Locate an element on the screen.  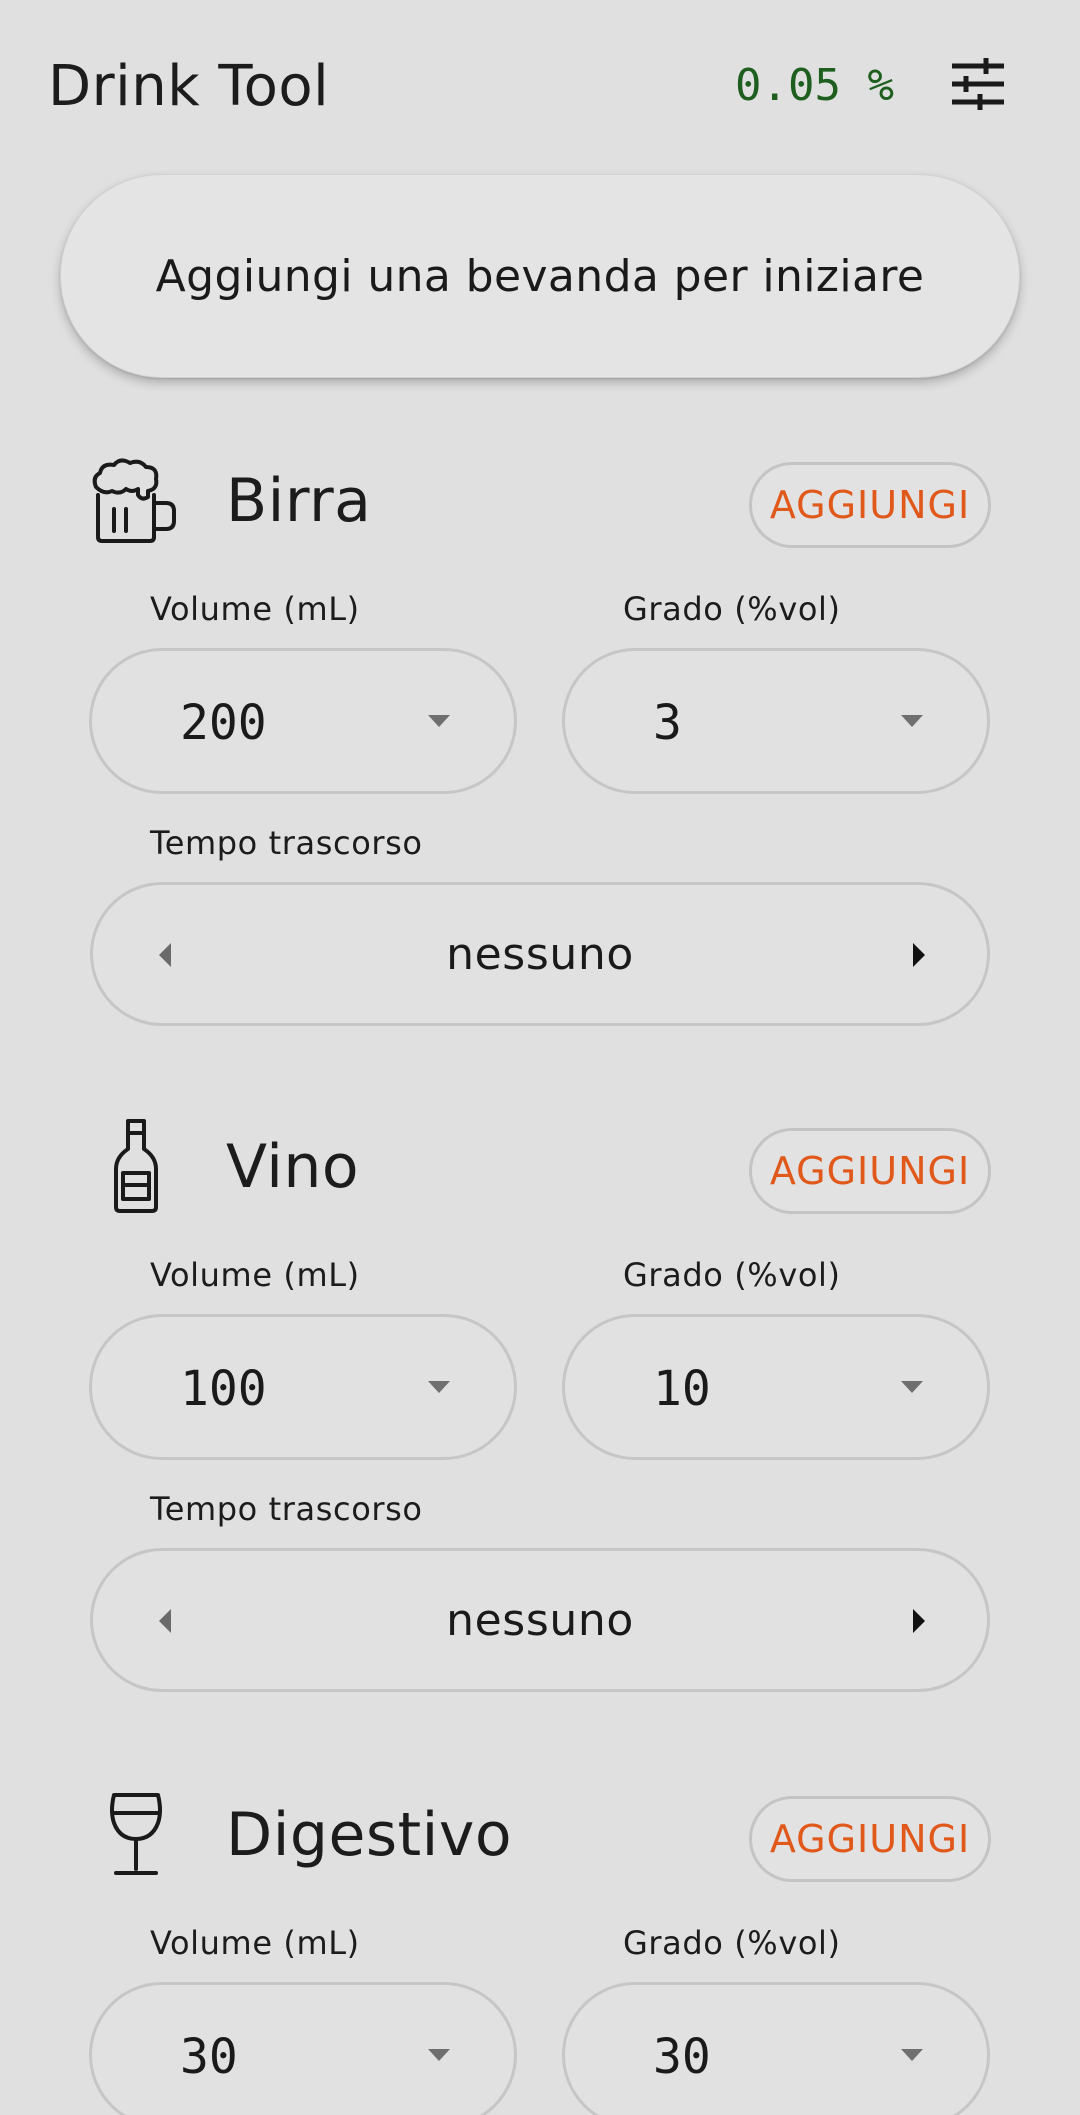
sliders-icon is located at coordinates (978, 84).